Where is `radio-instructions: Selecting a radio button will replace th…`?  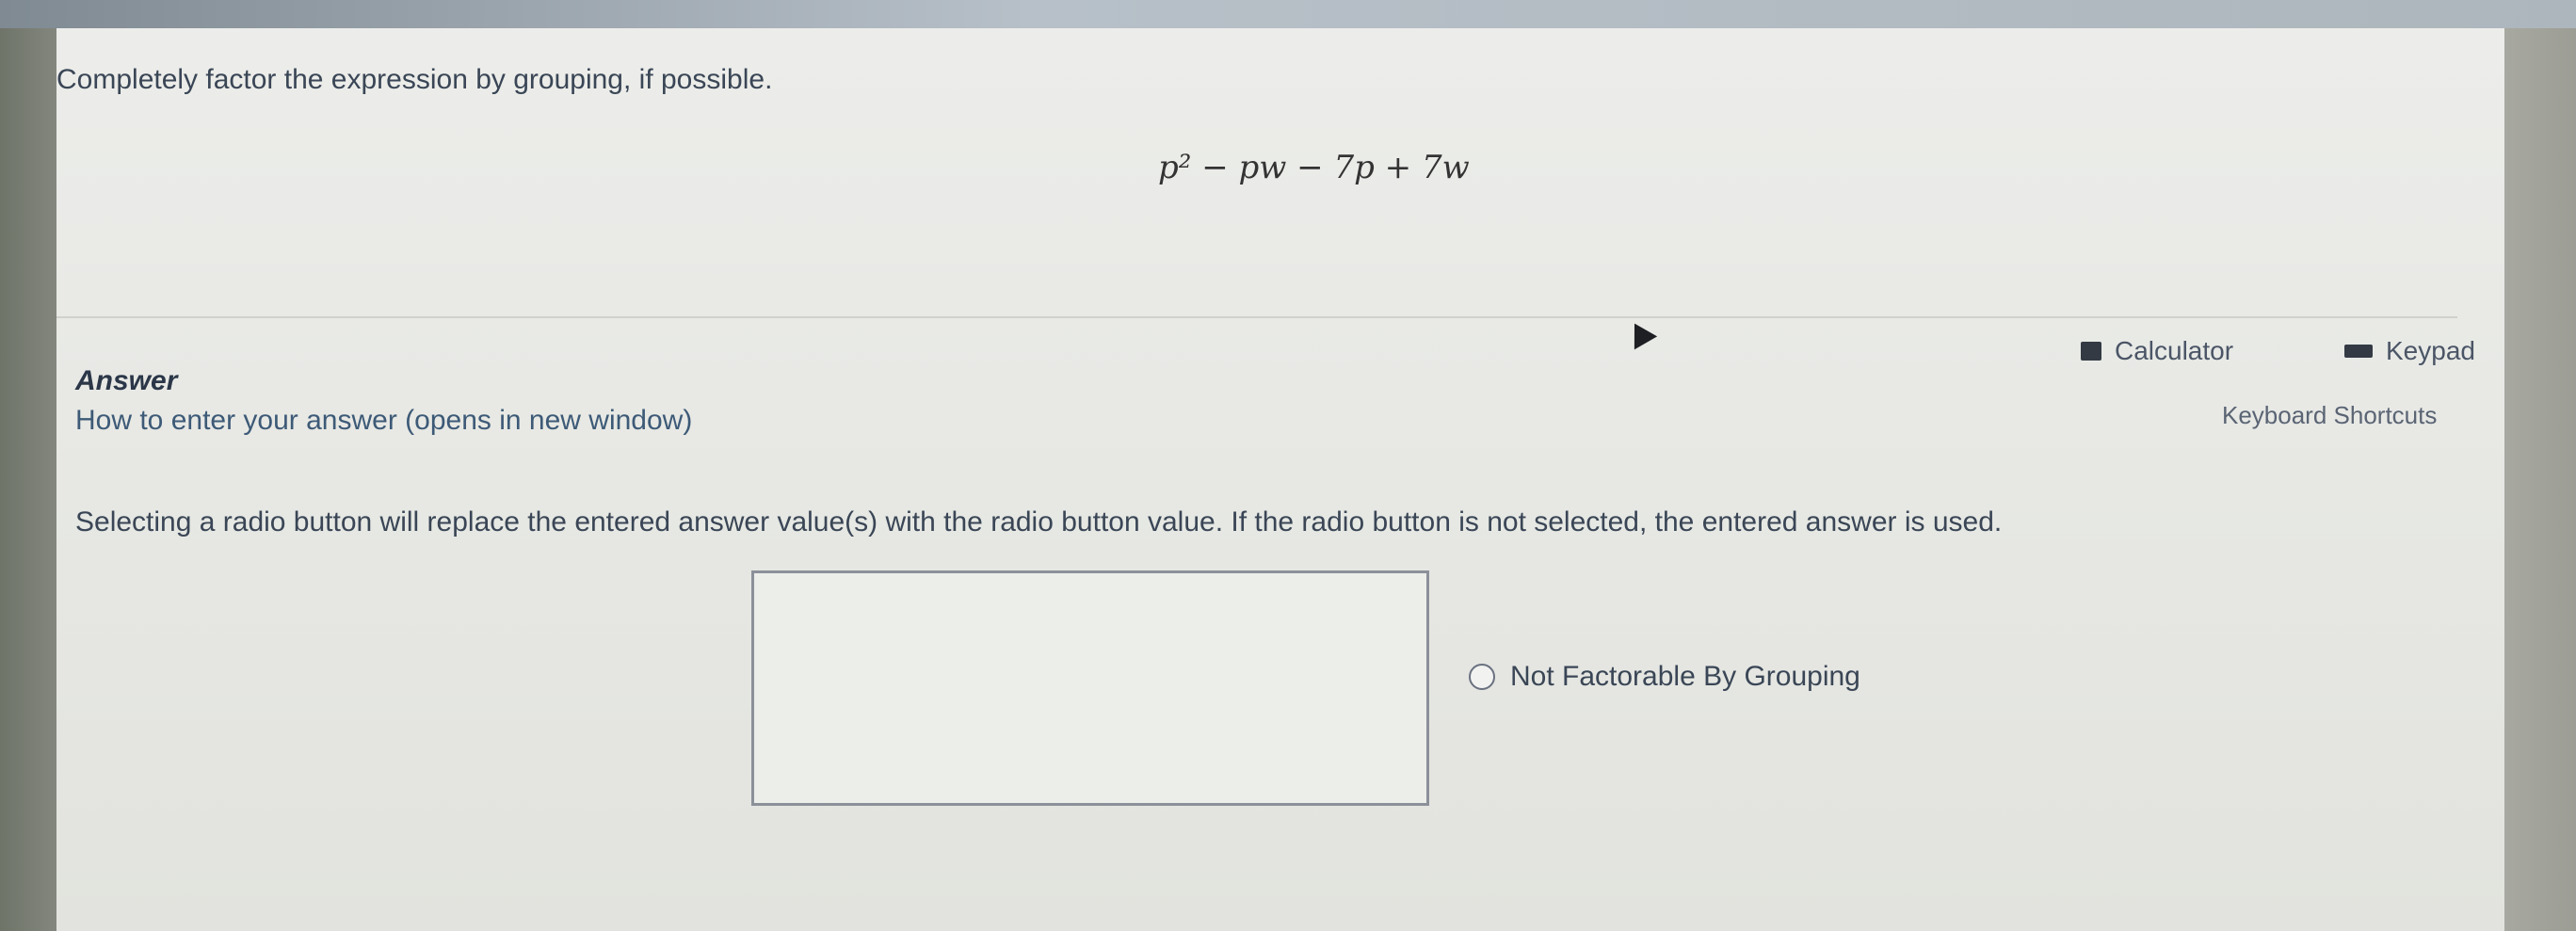
radio-instructions: Selecting a radio button will replace th… is located at coordinates (1039, 522).